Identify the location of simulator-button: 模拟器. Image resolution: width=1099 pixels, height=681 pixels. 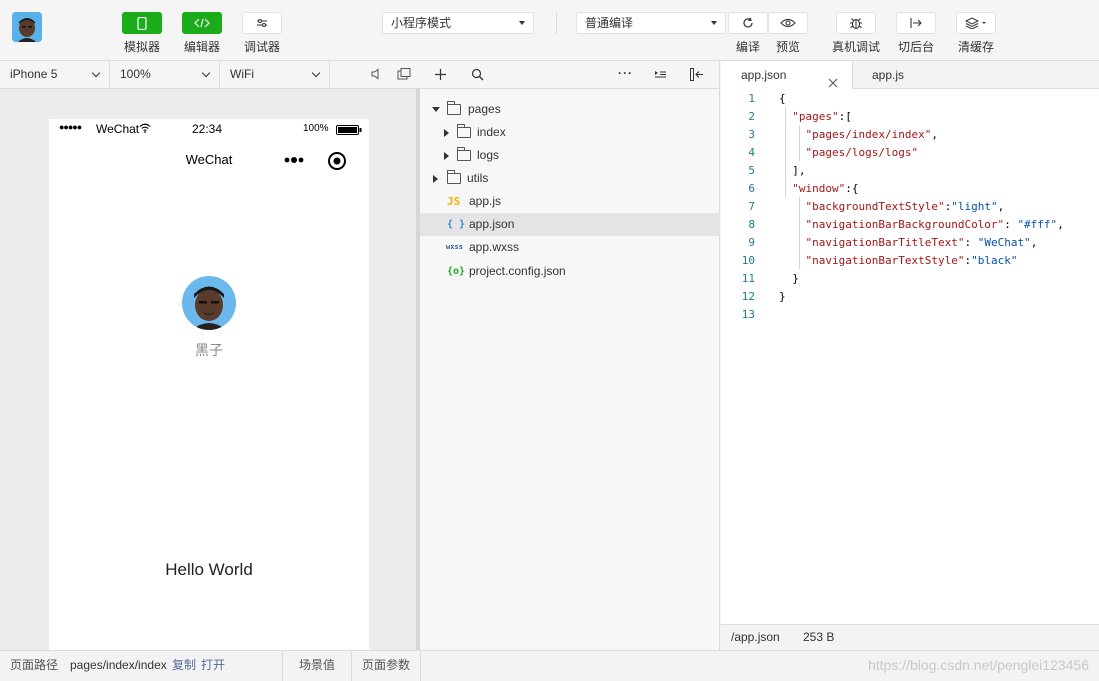
(142, 33).